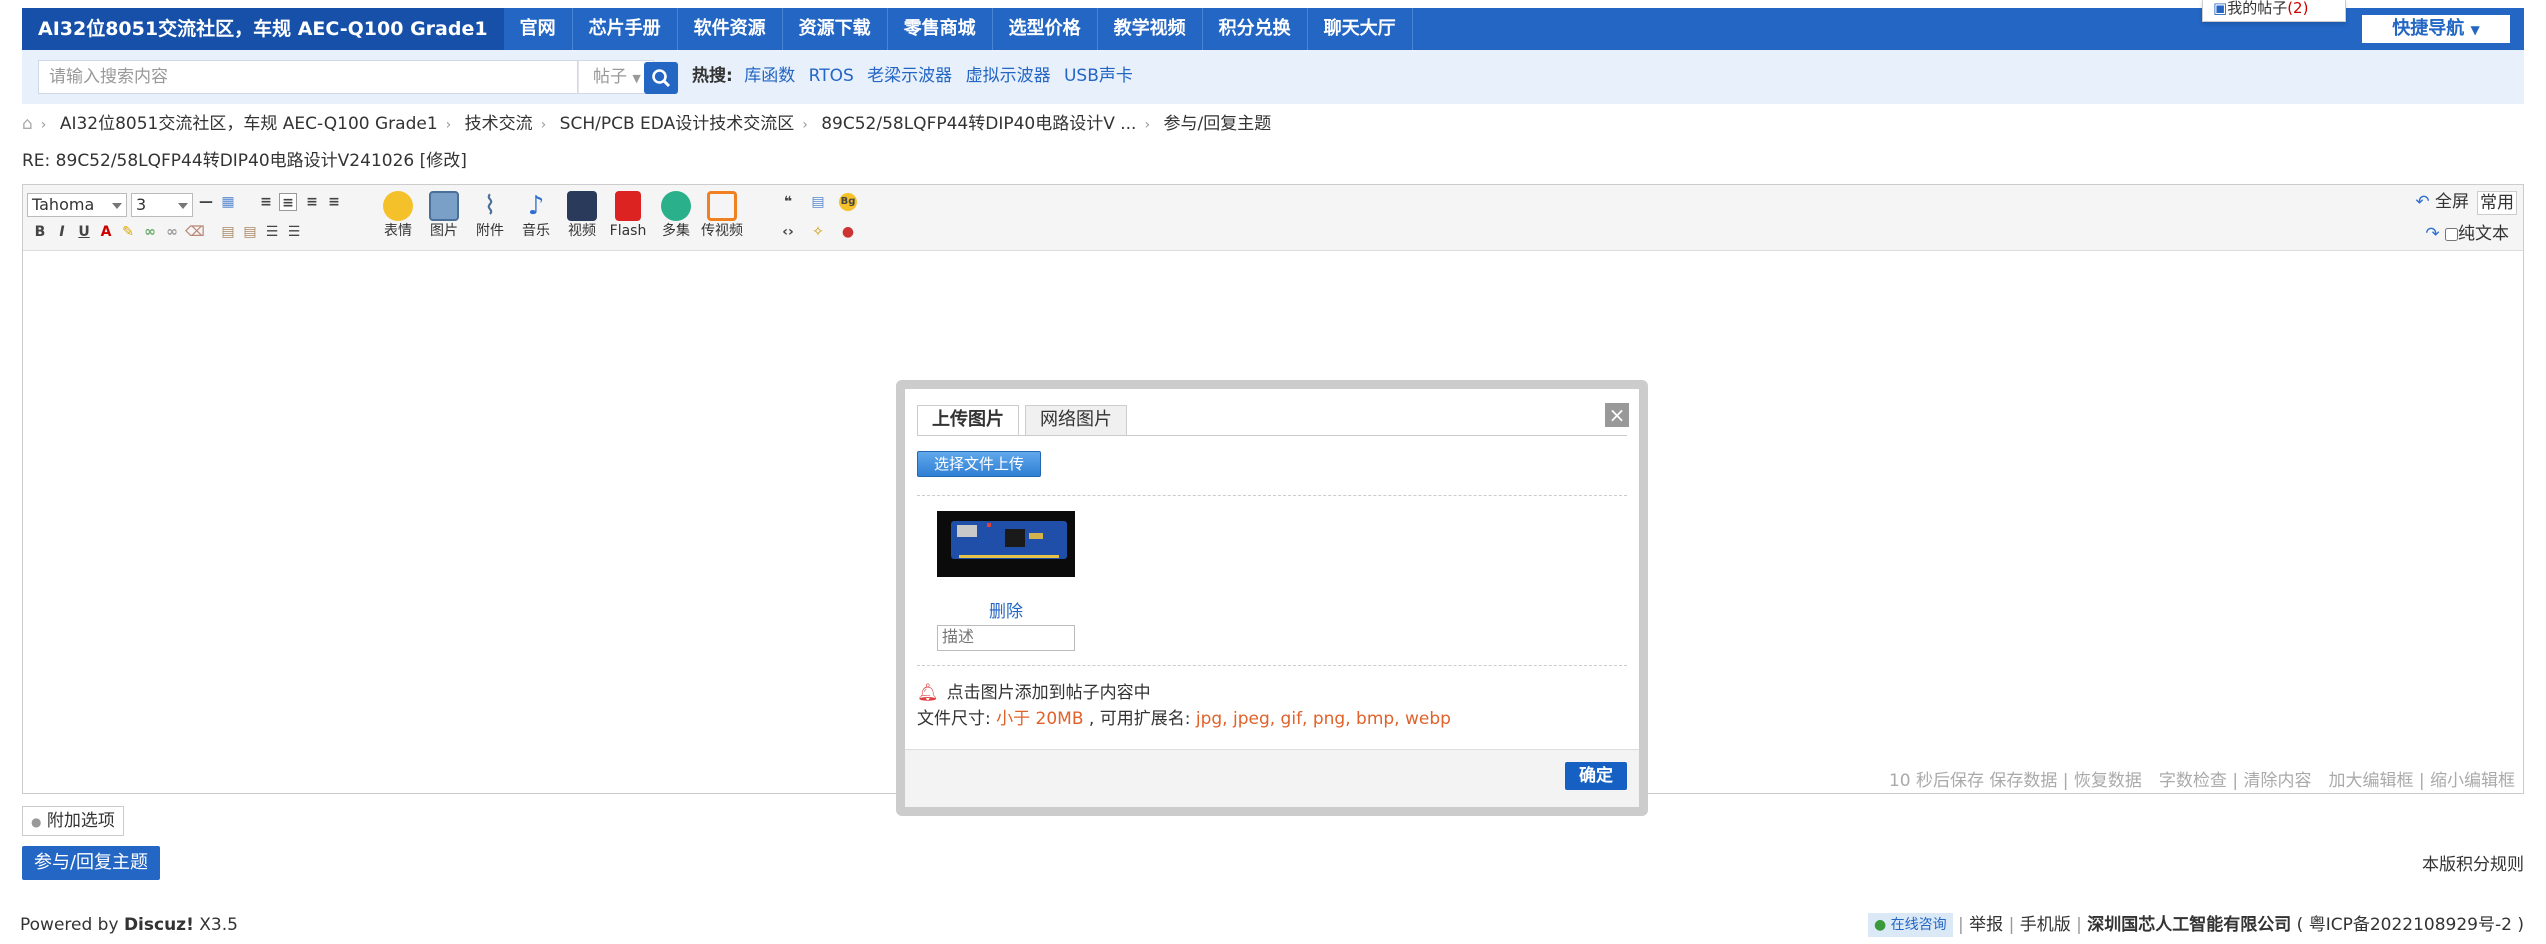 Image resolution: width=2546 pixels, height=944 pixels. Describe the element at coordinates (27, 124) in the screenshot. I see `home-icon: ⌂` at that location.